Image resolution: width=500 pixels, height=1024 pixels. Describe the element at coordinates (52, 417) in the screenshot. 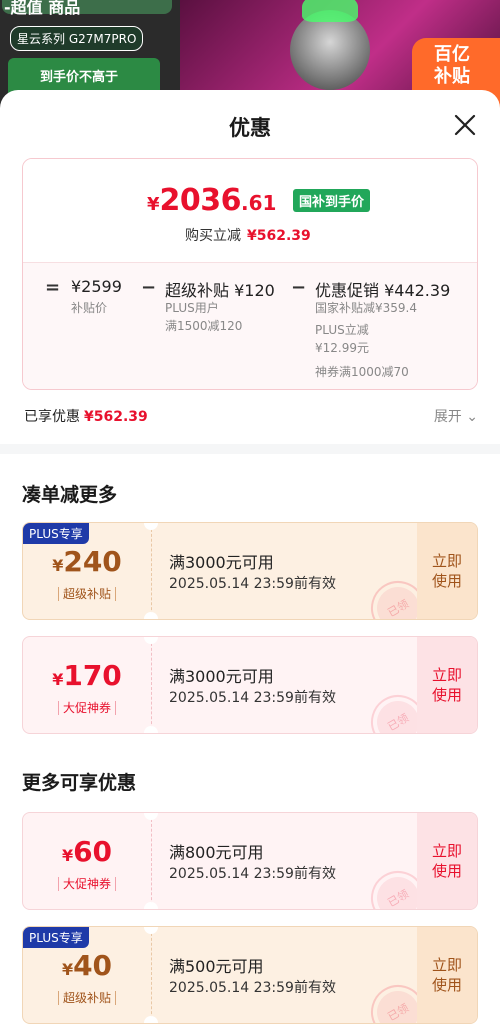

I see `enjoyed-label: 已享优惠` at that location.